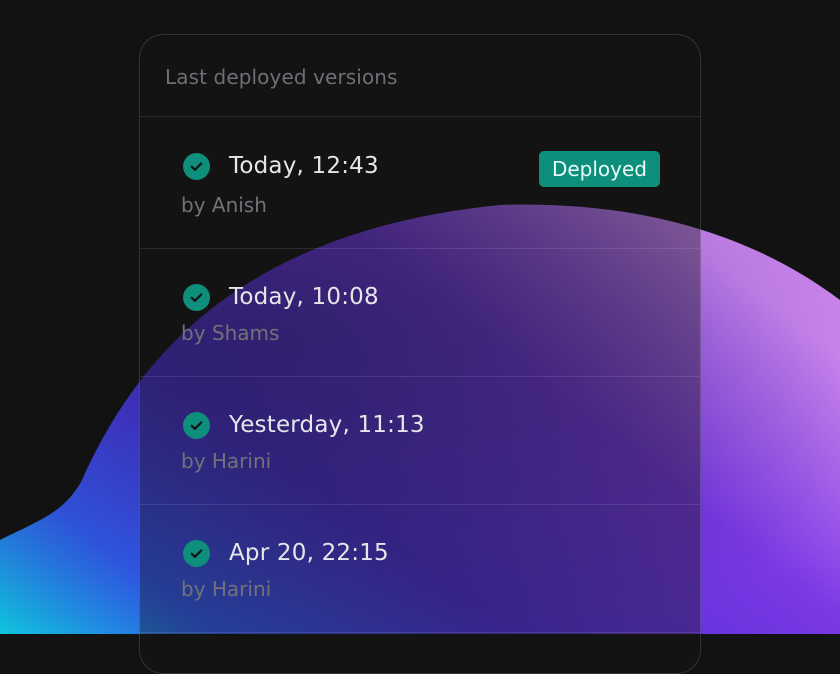 This screenshot has width=840, height=674. Describe the element at coordinates (304, 297) in the screenshot. I see `deployment-time: Today, 10:08` at that location.